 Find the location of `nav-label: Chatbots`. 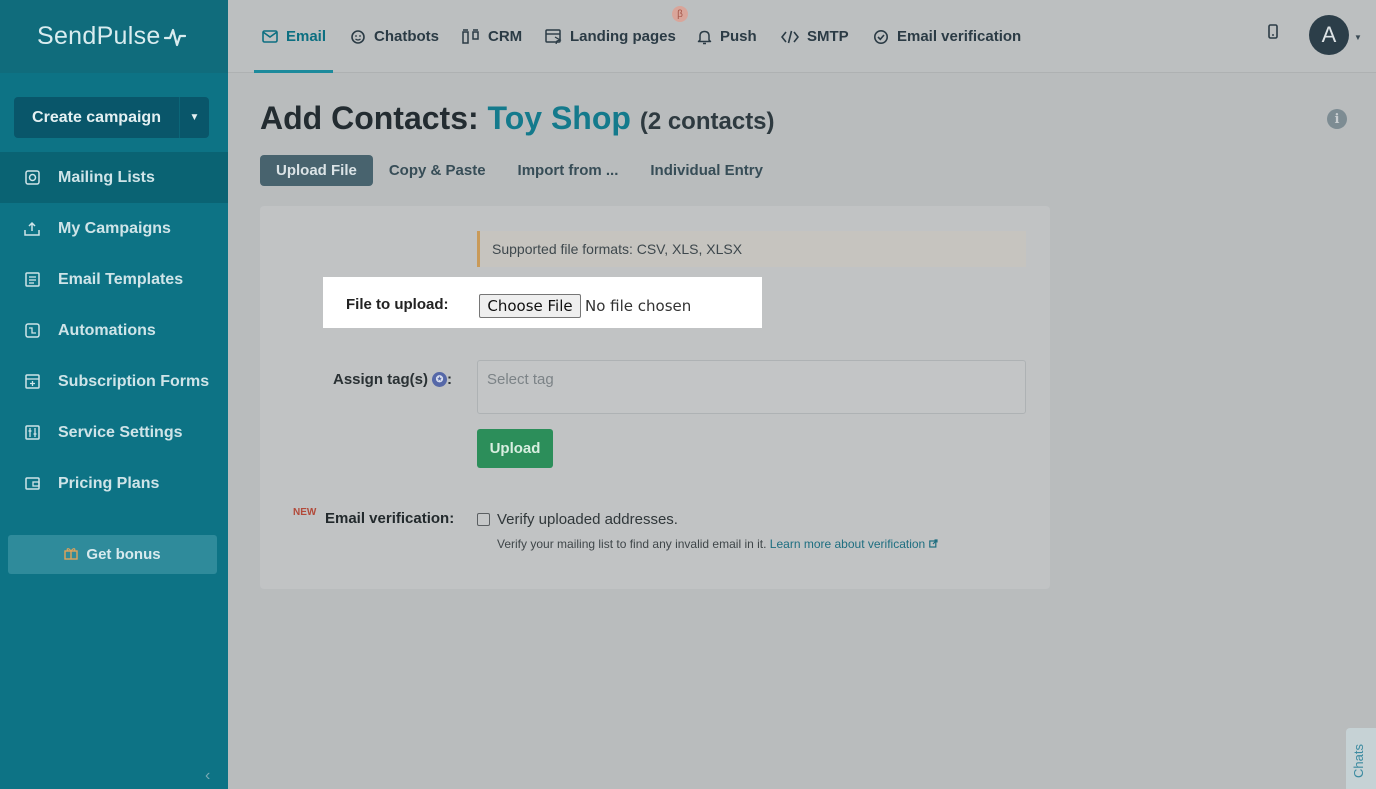

nav-label: Chatbots is located at coordinates (406, 36).